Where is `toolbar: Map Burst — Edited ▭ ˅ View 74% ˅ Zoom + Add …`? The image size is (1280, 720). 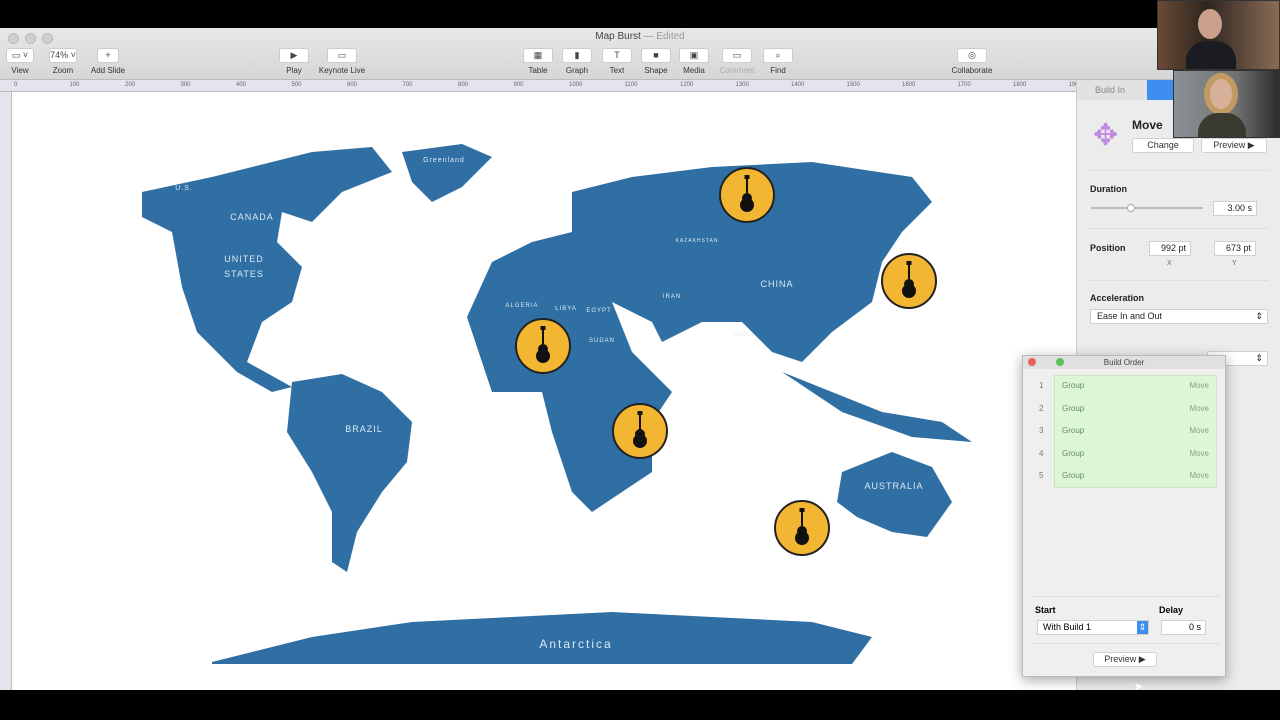
toolbar: Map Burst — Edited ▭ ˅ View 74% ˅ Zoom + Add … is located at coordinates (640, 54).